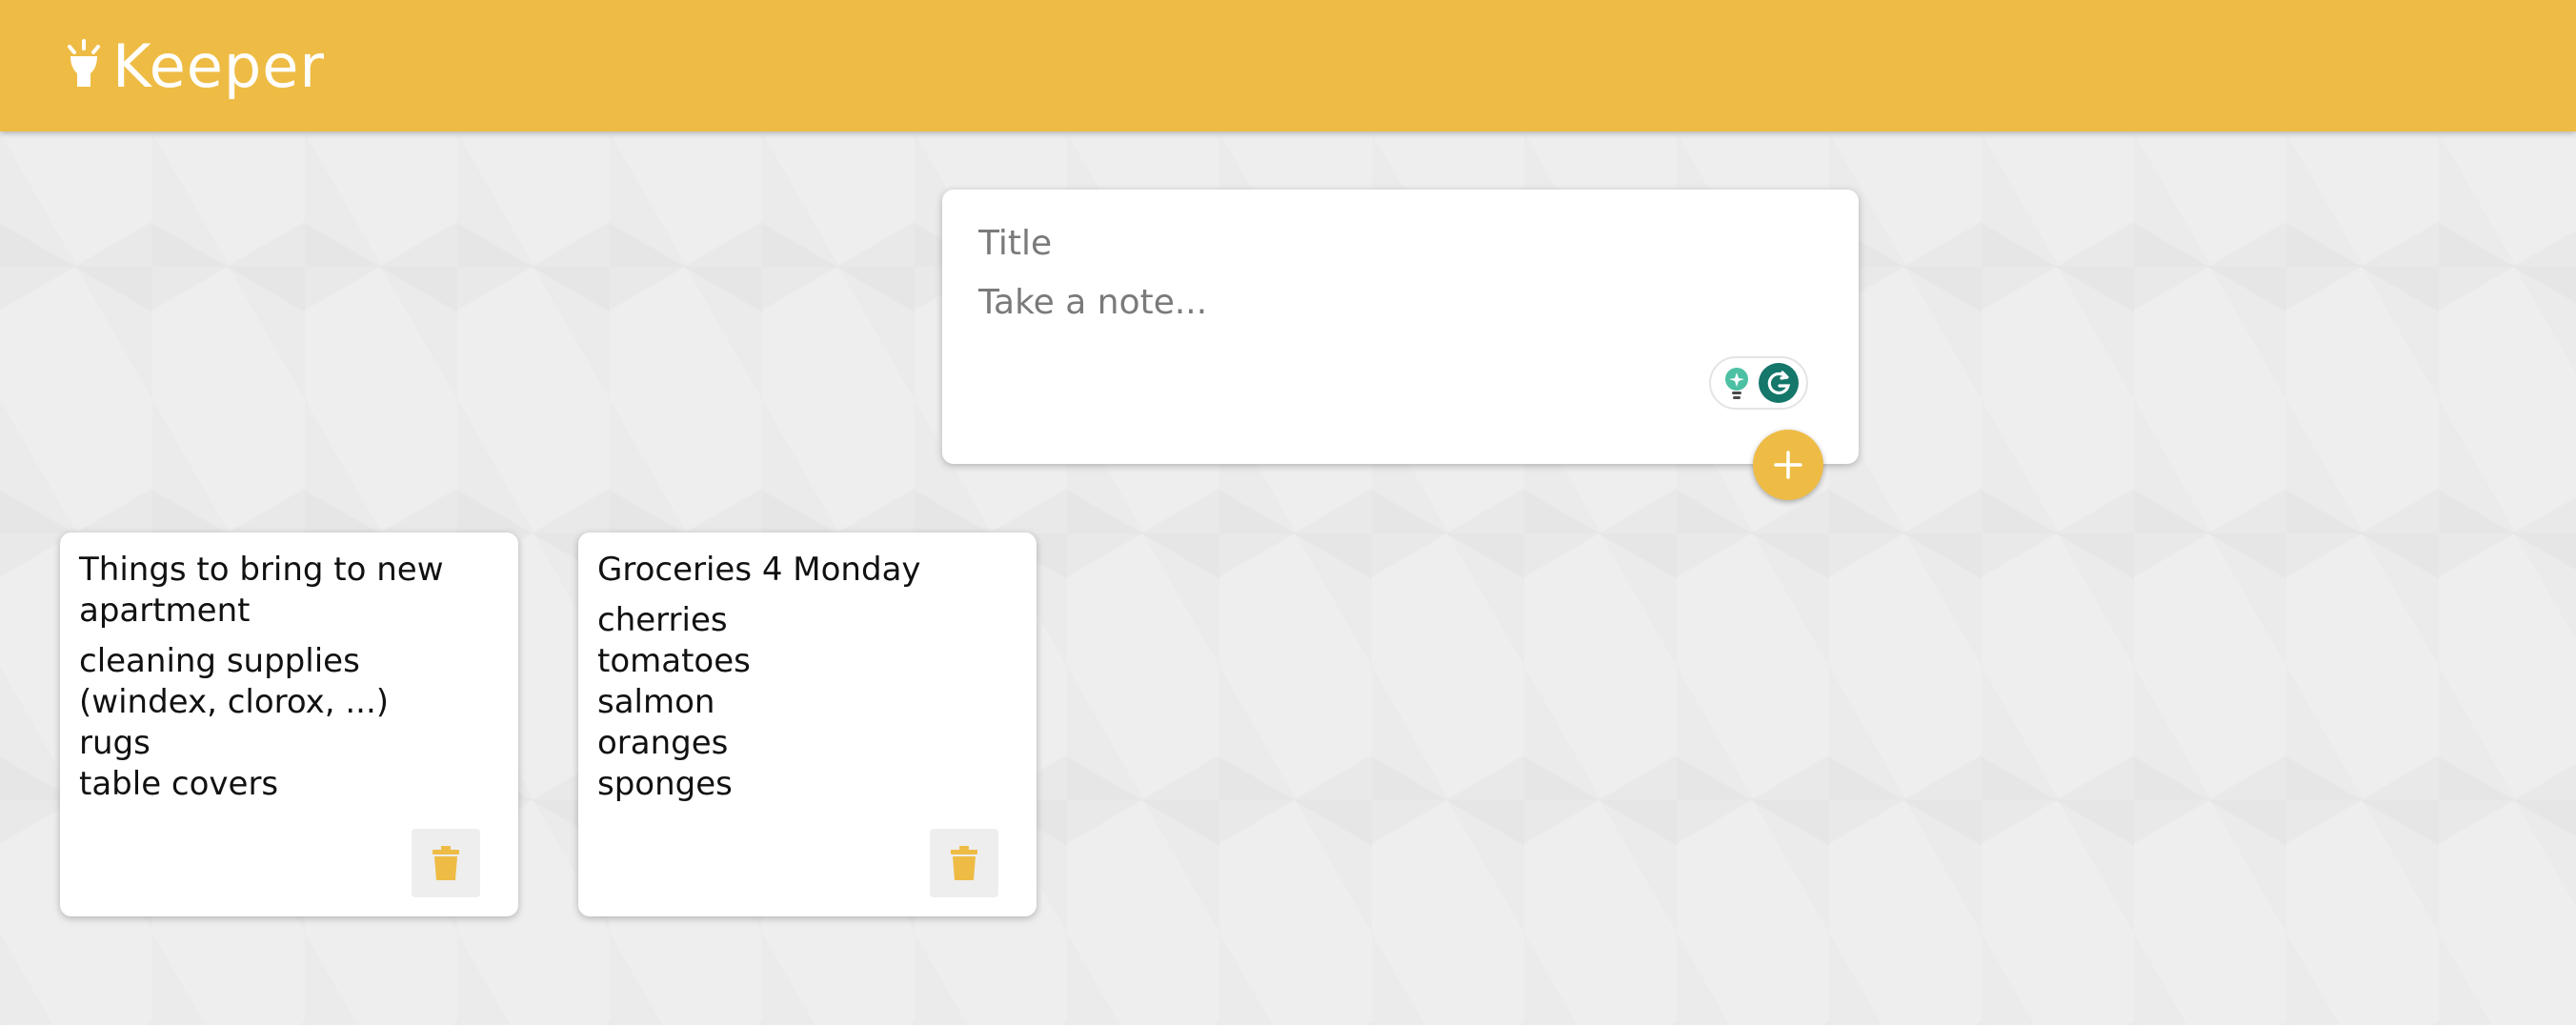 Image resolution: width=2576 pixels, height=1025 pixels. What do you see at coordinates (665, 784) in the screenshot?
I see `note-line: sponges` at bounding box center [665, 784].